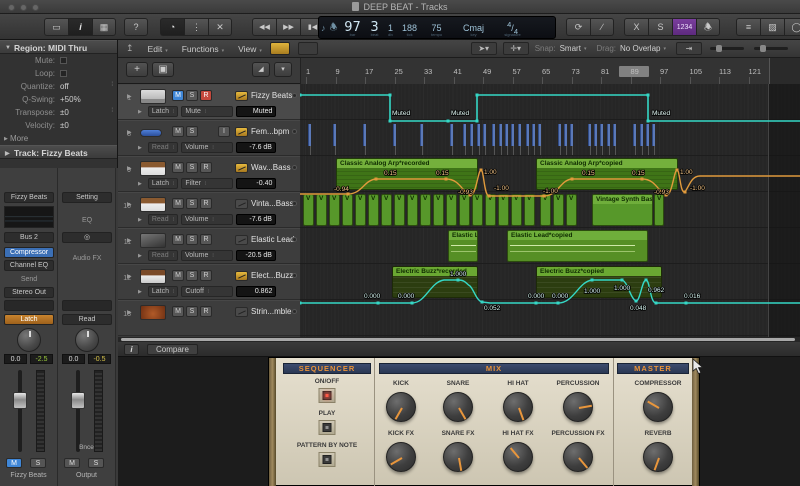  I want to click on cycle-button: ⟳, so click(578, 27).